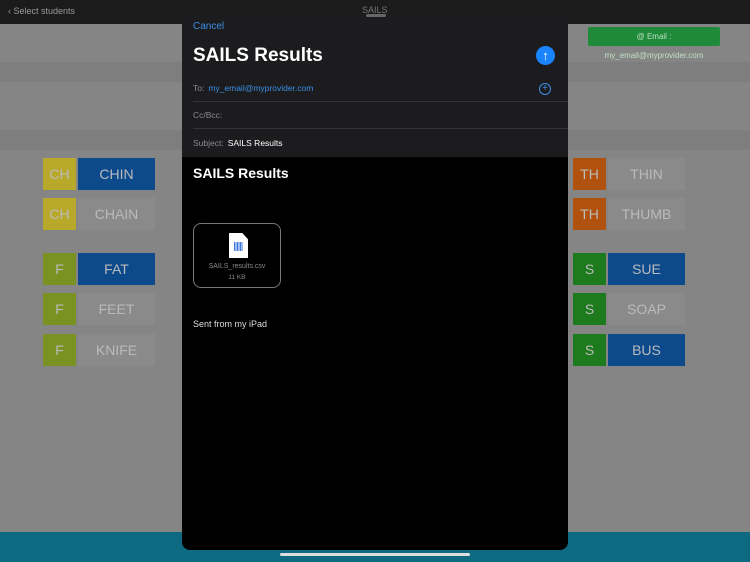  Describe the element at coordinates (241, 173) in the screenshot. I see `body-title: SAILS Results` at that location.